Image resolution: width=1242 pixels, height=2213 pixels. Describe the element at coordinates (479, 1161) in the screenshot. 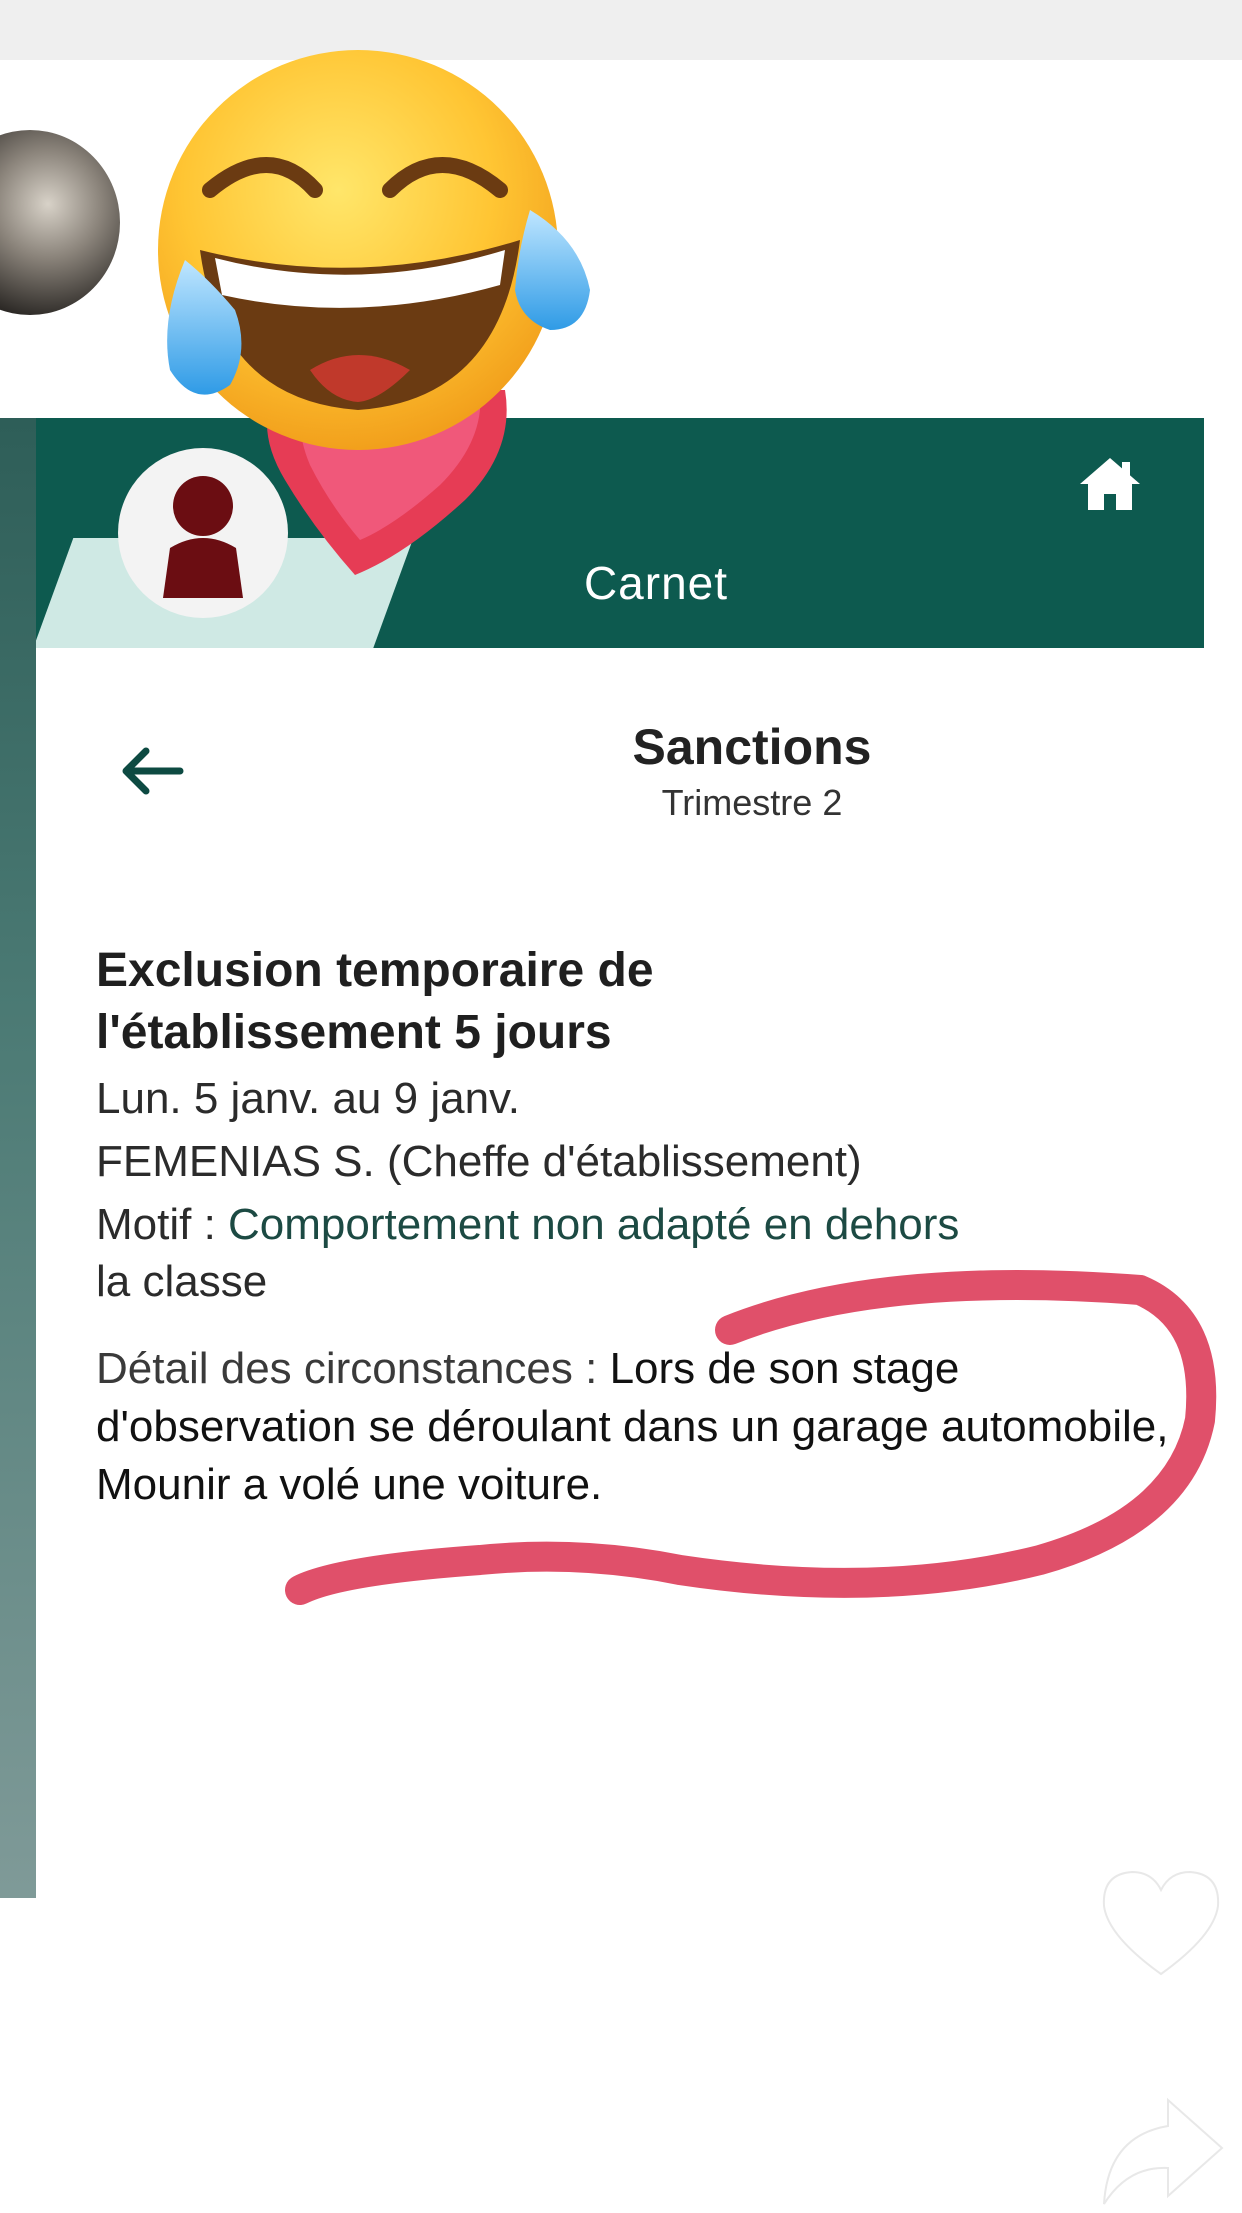

I see `sanction-issuer: FEMENIAS S. (Cheffe d'établissement)` at that location.